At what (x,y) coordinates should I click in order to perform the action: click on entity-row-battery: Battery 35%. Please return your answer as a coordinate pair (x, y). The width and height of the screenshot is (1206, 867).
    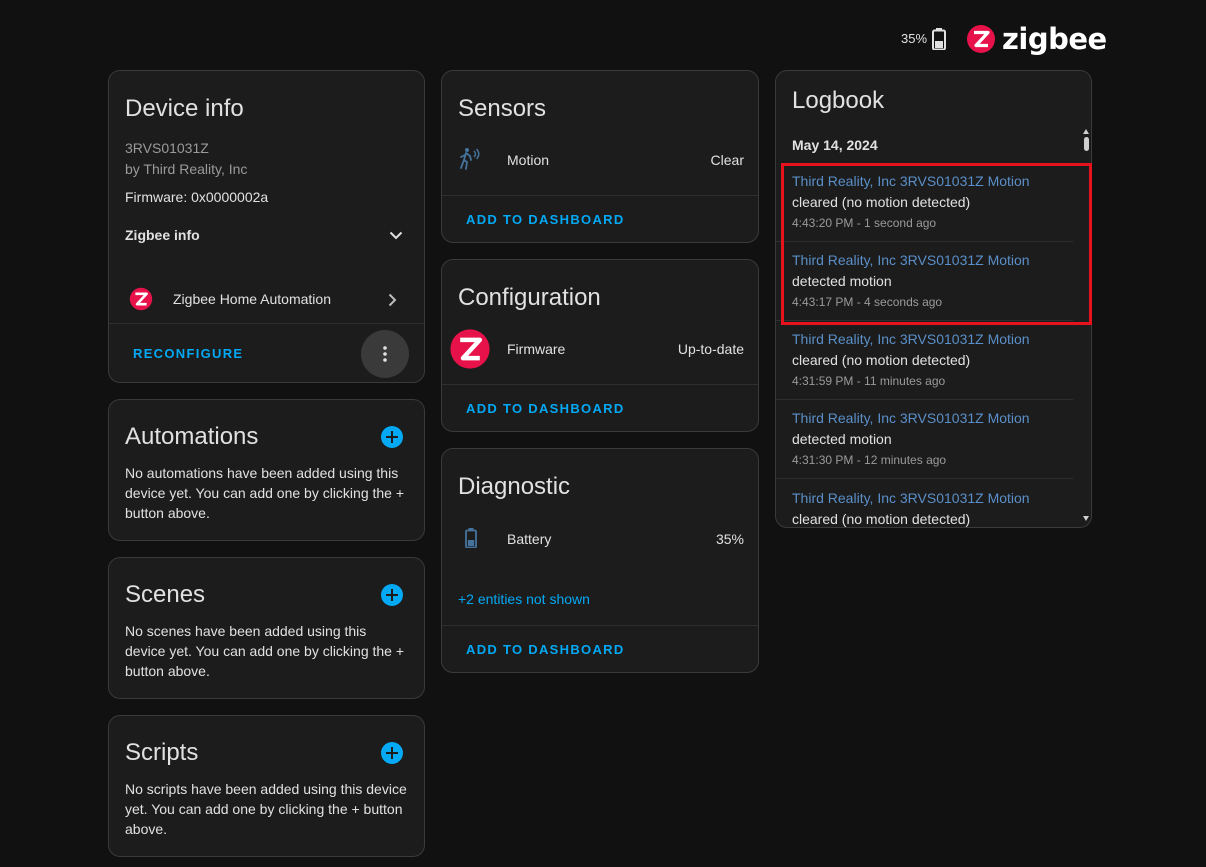
    Looking at the image, I should click on (600, 538).